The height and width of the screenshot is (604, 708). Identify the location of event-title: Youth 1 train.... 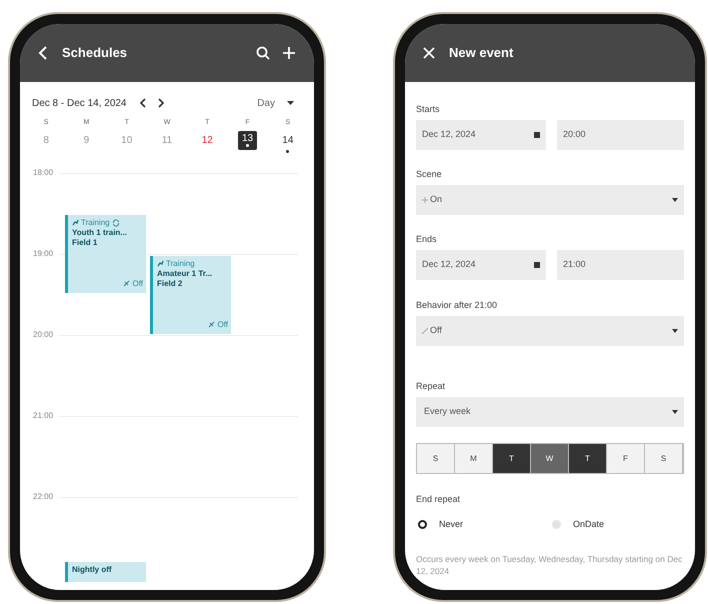
(100, 233).